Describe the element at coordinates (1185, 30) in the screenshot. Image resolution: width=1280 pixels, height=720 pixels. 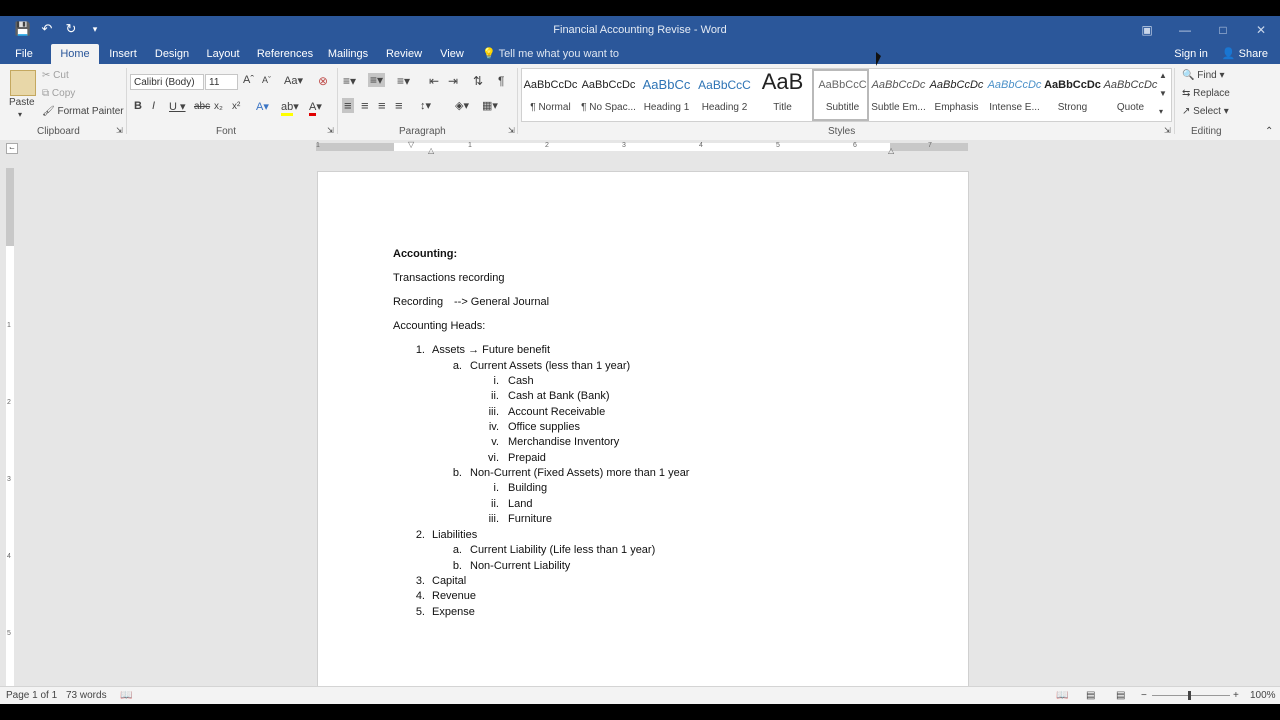
I see `minimize-icon: —` at that location.